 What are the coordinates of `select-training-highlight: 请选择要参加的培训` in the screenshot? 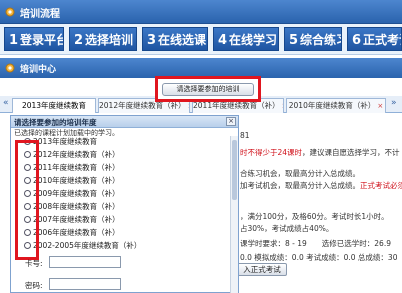 It's located at (208, 89).